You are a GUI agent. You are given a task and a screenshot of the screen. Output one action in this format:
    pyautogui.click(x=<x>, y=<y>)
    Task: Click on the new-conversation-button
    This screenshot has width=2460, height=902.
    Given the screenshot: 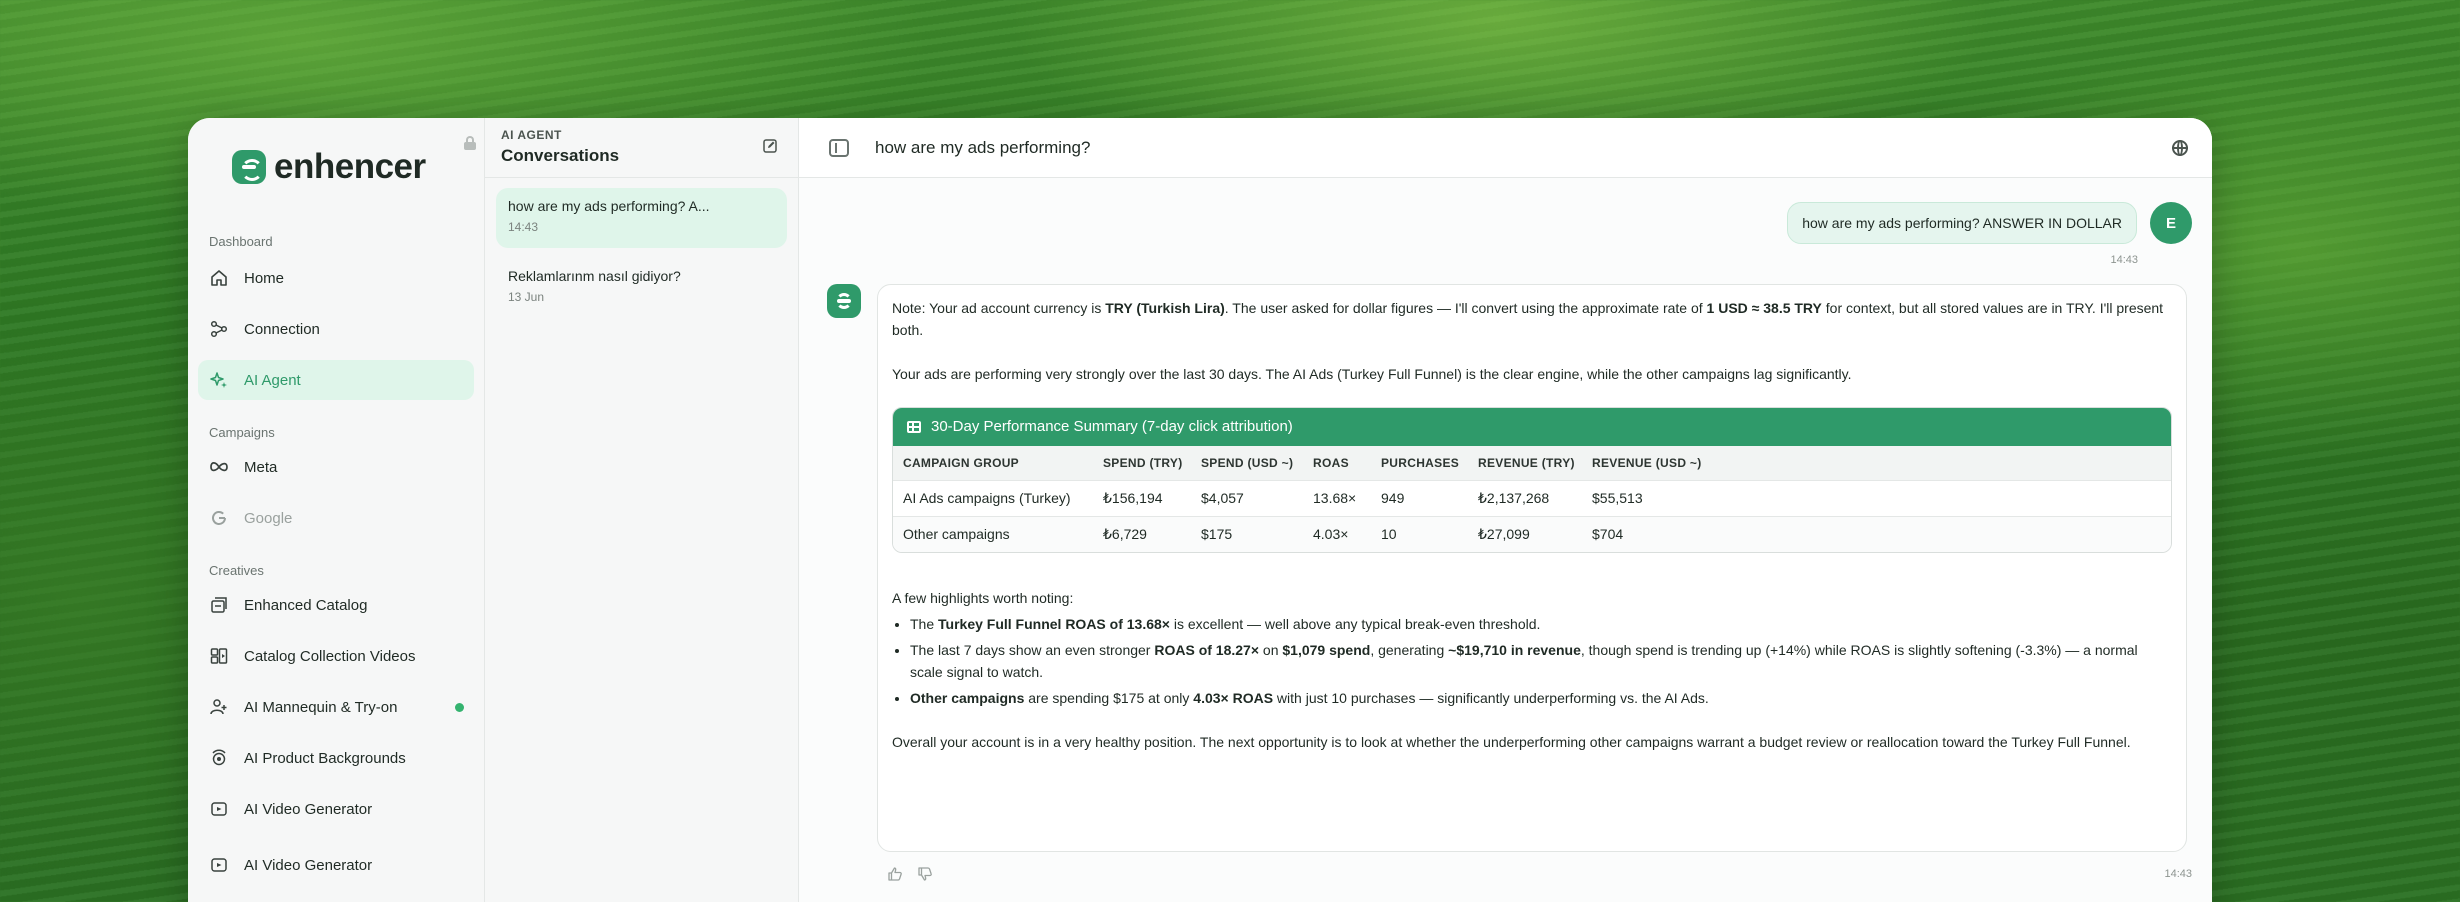 What is the action you would take?
    pyautogui.click(x=770, y=148)
    